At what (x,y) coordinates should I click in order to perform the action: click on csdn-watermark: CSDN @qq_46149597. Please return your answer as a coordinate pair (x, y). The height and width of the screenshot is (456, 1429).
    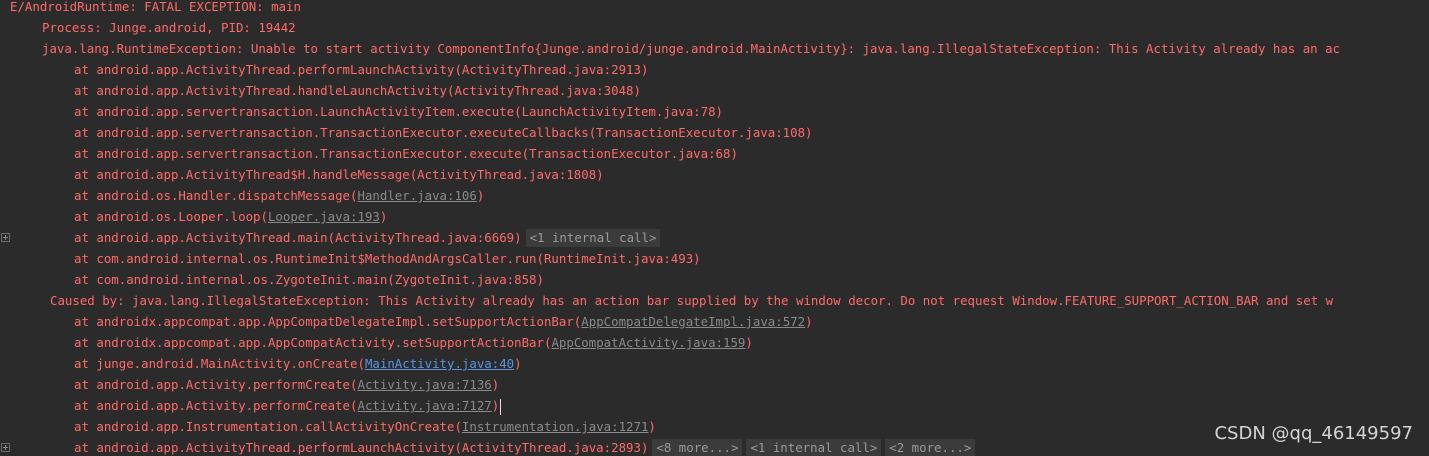
    Looking at the image, I should click on (1313, 433).